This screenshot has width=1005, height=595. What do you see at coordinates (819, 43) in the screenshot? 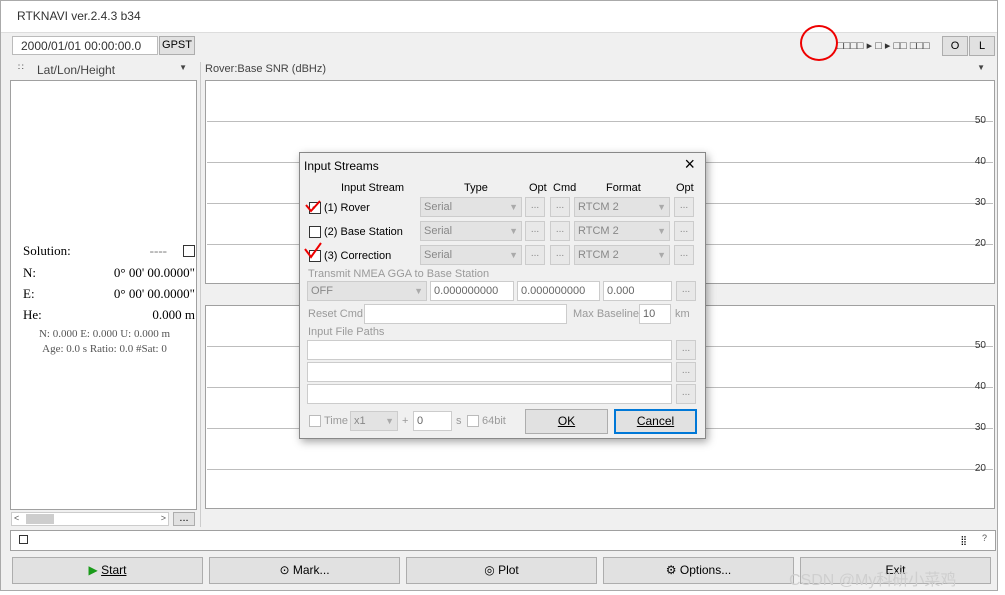
I see `red-annotation-circle` at bounding box center [819, 43].